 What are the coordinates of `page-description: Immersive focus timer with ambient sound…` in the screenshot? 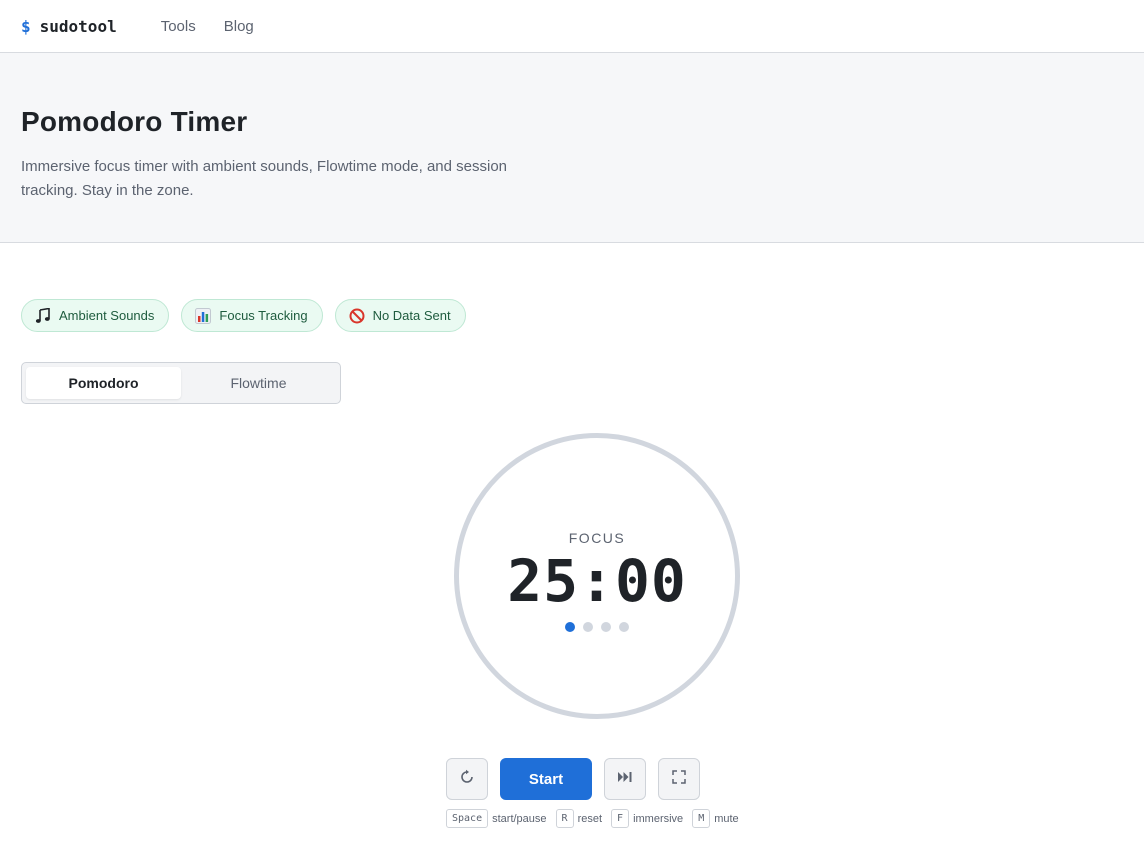 It's located at (264, 178).